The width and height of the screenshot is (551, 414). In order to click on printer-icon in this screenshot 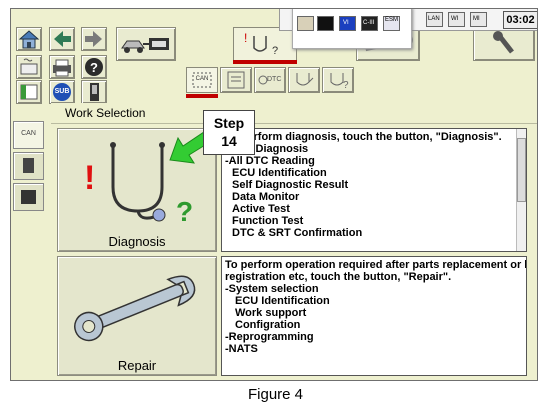, I will do `click(62, 68)`.